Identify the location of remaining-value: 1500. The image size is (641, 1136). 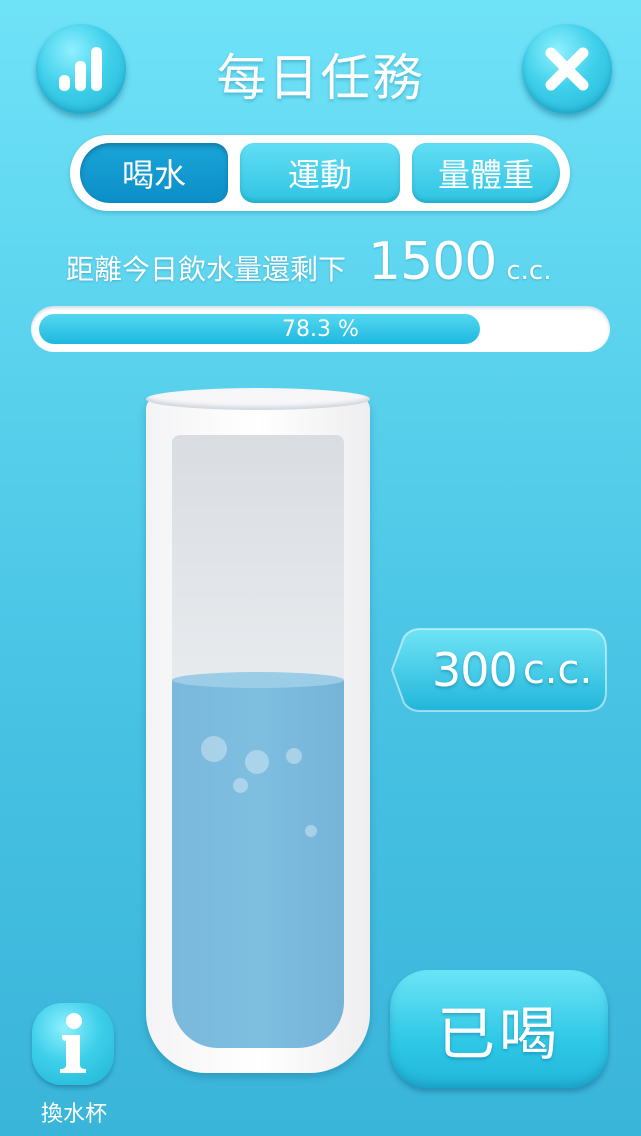
(432, 262).